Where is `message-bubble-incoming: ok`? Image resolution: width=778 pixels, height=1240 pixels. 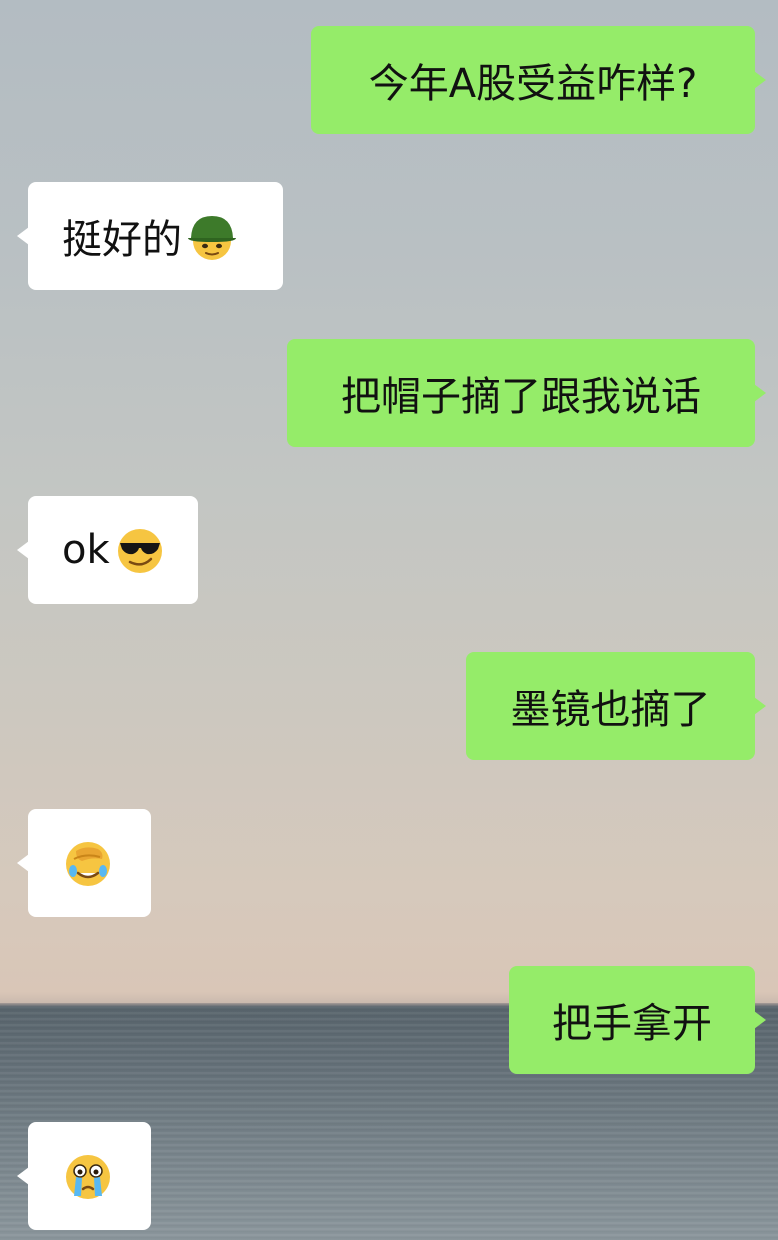 message-bubble-incoming: ok is located at coordinates (107, 550).